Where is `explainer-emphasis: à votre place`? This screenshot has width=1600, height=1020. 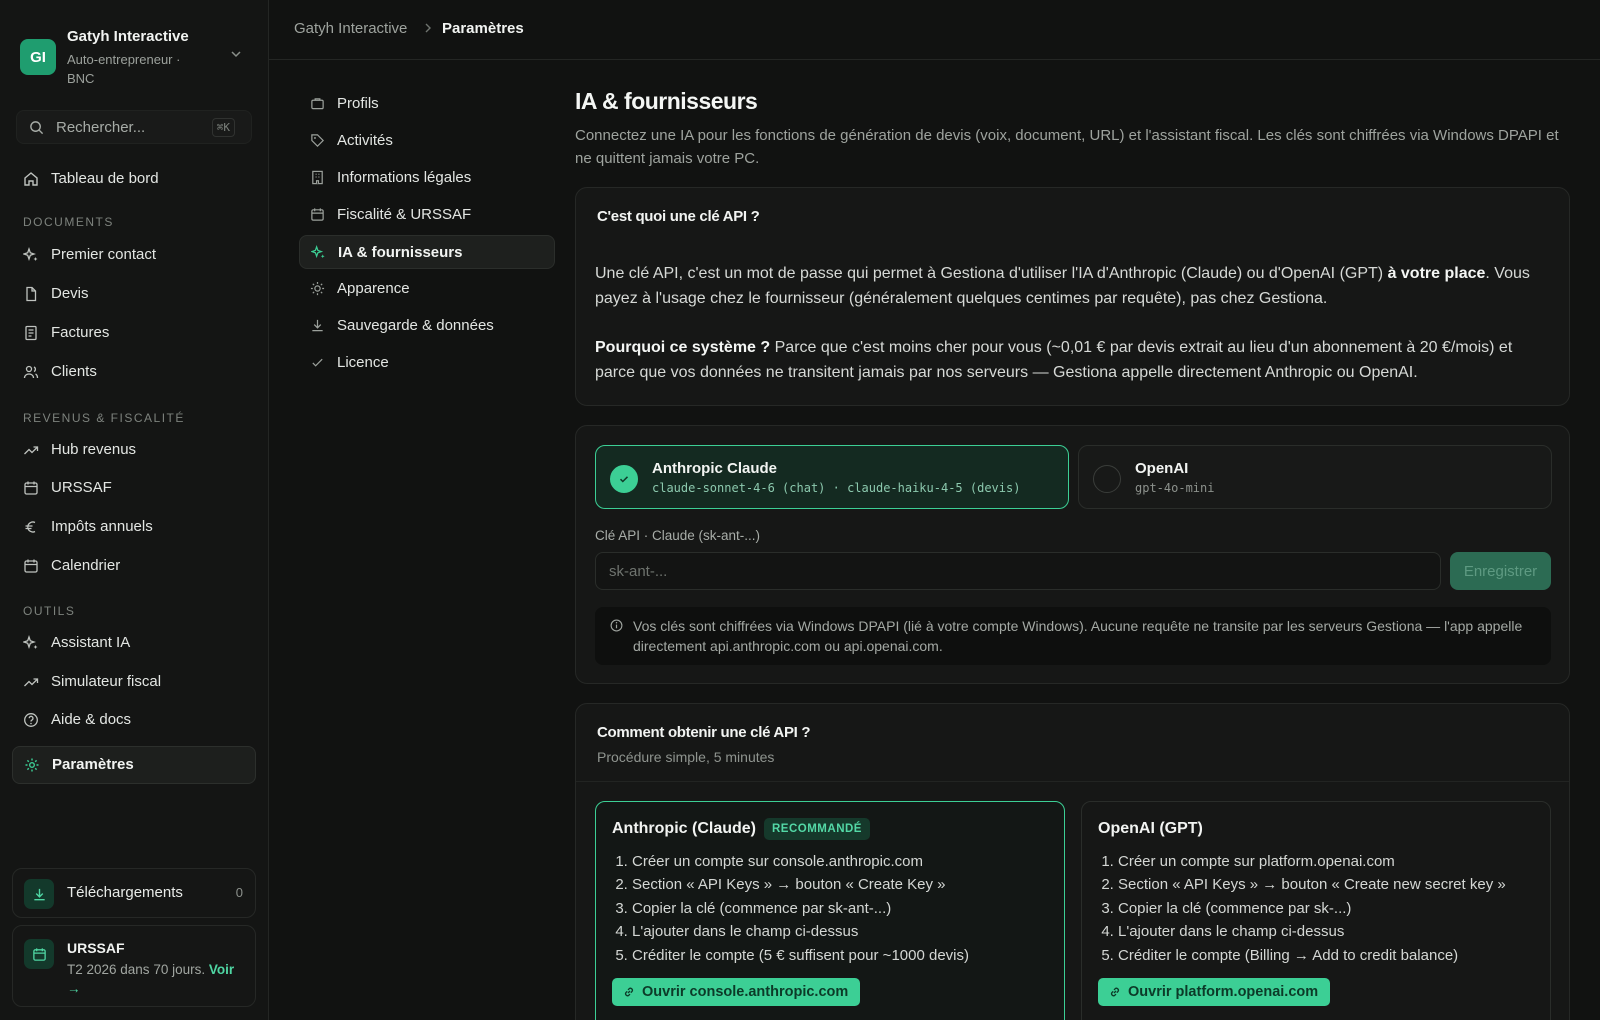 explainer-emphasis: à votre place is located at coordinates (1436, 273).